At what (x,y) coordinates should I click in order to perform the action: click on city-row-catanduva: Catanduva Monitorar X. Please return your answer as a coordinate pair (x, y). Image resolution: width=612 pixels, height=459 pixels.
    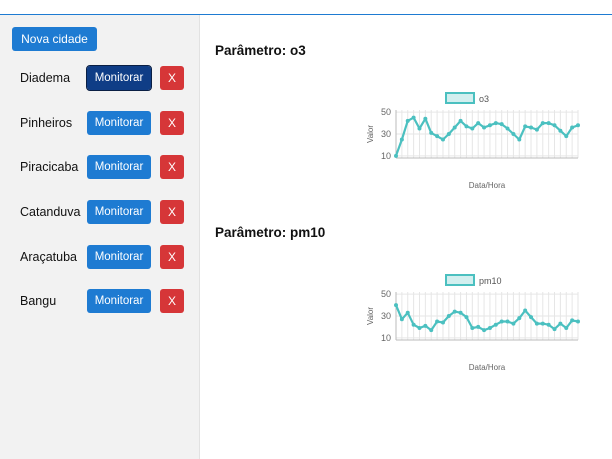
    Looking at the image, I should click on (100, 212).